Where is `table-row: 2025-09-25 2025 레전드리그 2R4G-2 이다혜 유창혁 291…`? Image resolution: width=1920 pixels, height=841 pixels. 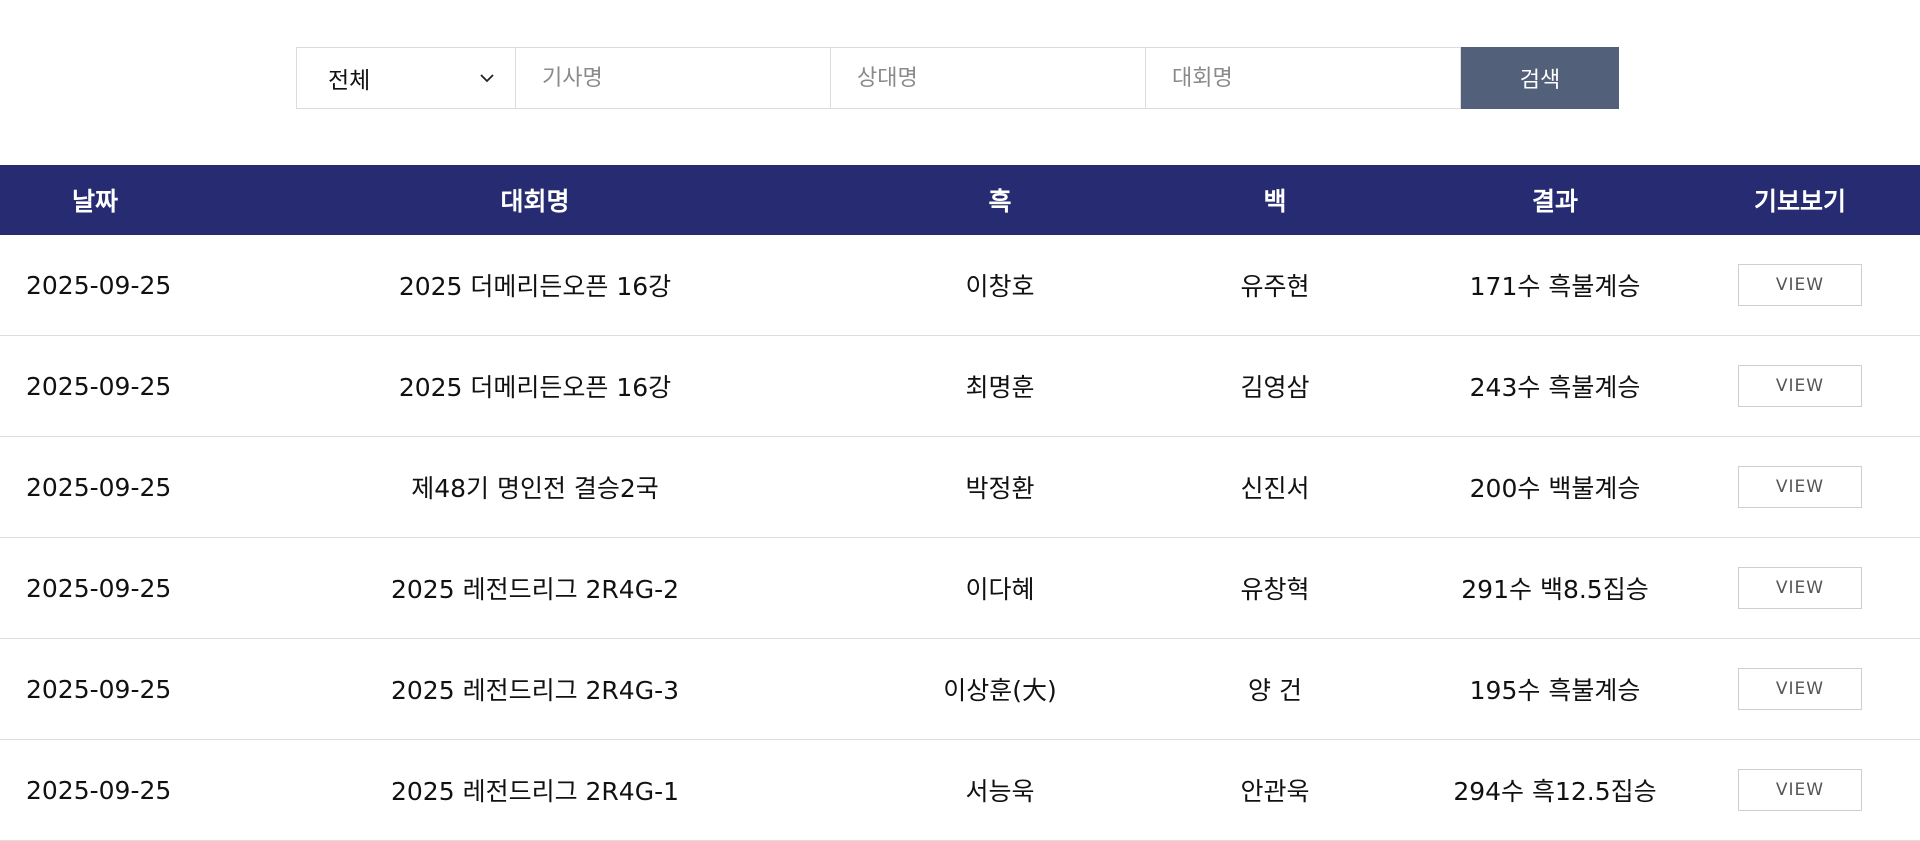 table-row: 2025-09-25 2025 레전드리그 2R4G-2 이다혜 유창혁 291… is located at coordinates (960, 588).